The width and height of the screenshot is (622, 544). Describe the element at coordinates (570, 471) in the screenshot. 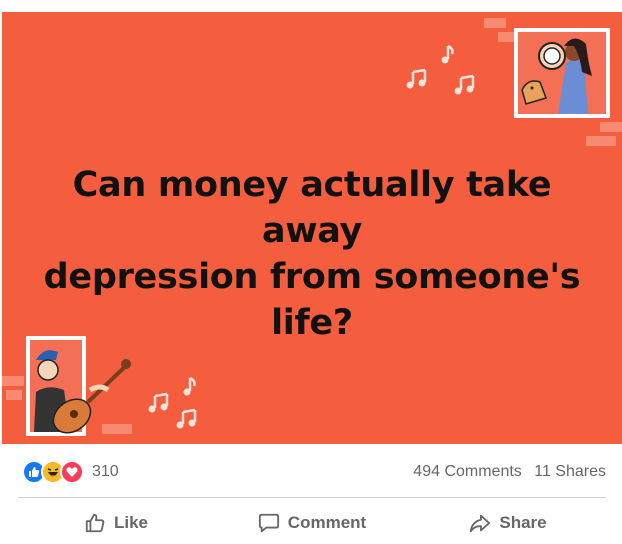

I see `shares-count-link: 11 Shares` at that location.